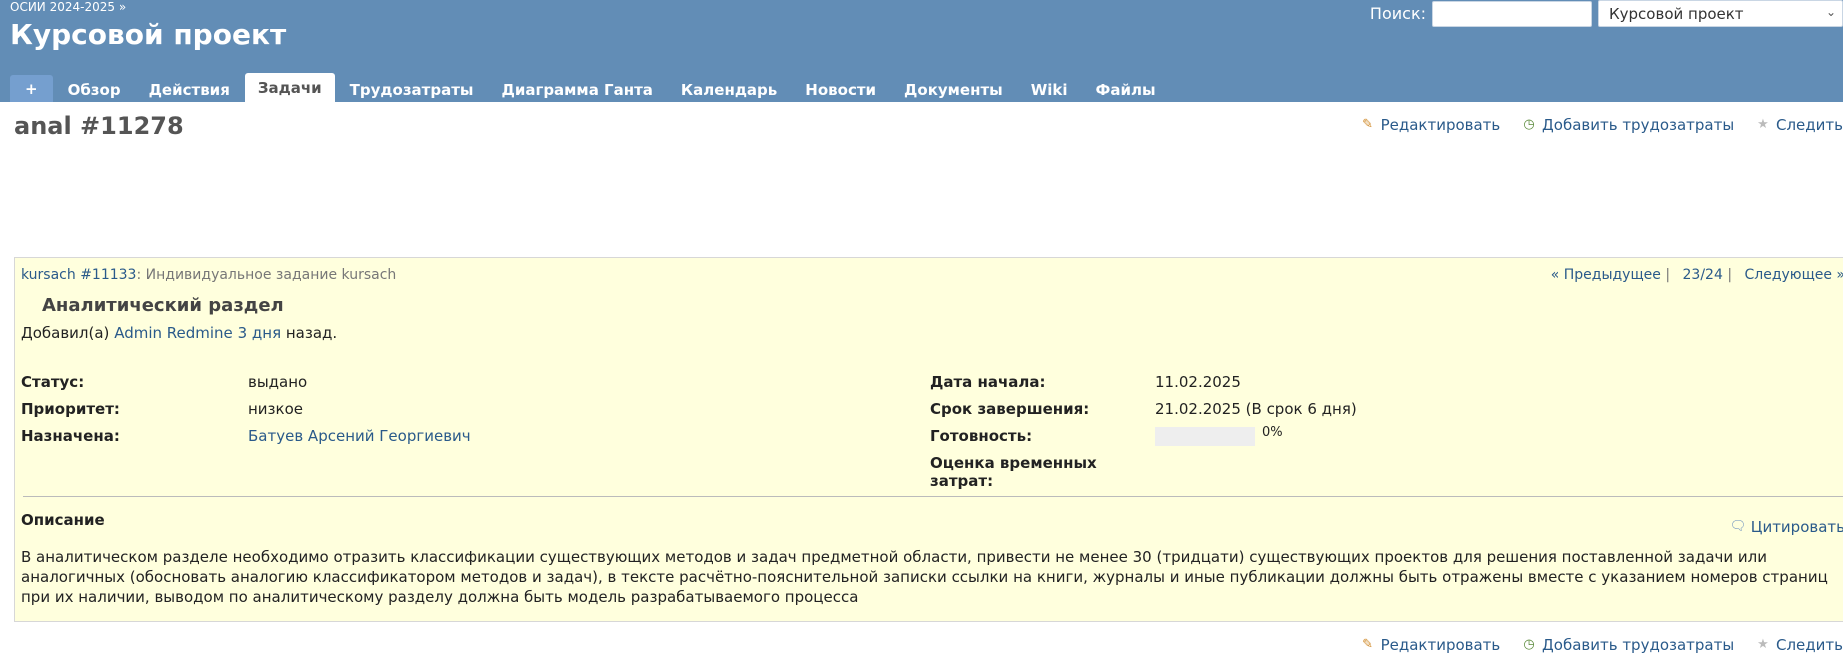 The width and height of the screenshot is (1843, 654). I want to click on due-date-value: 21.02.2025 (В срок 6 дня), so click(1256, 409).